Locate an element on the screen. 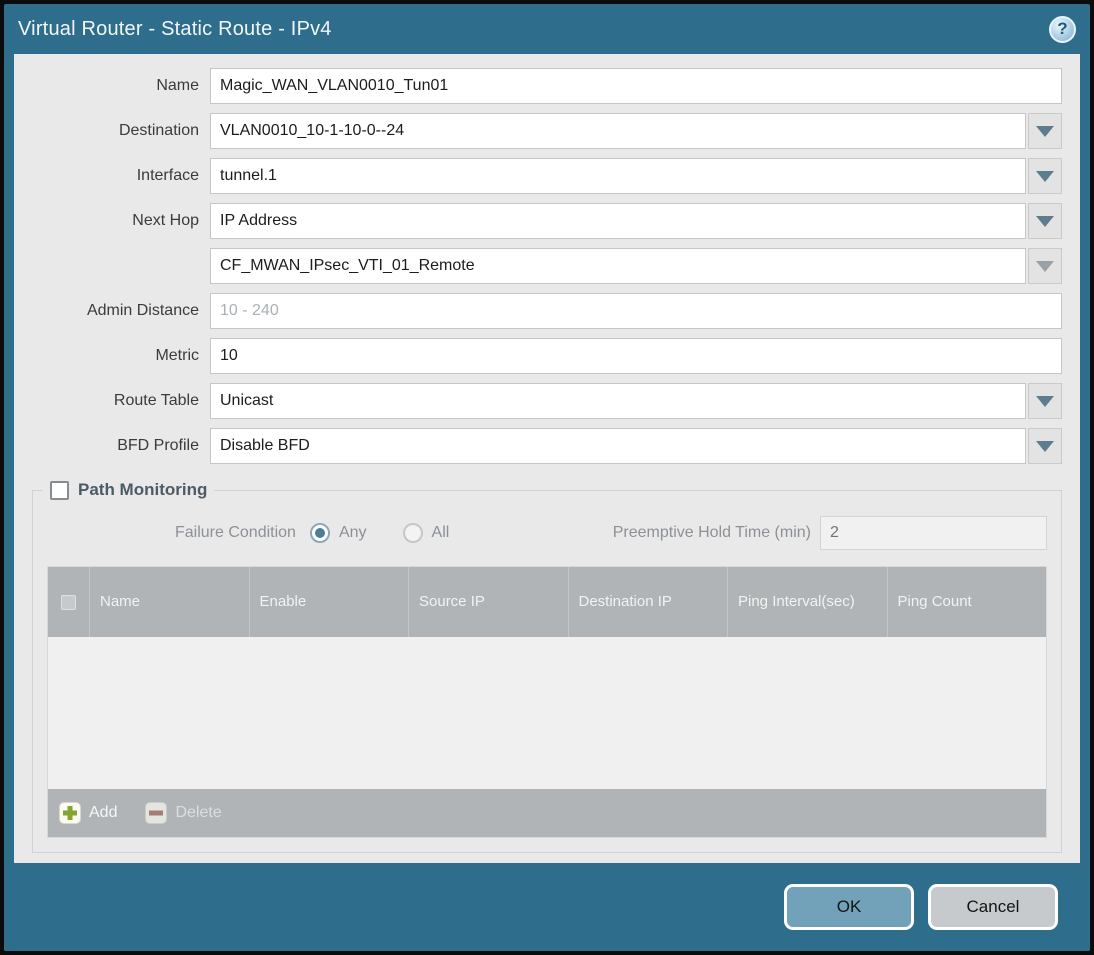  column-header-enable: Enable is located at coordinates (328, 602).